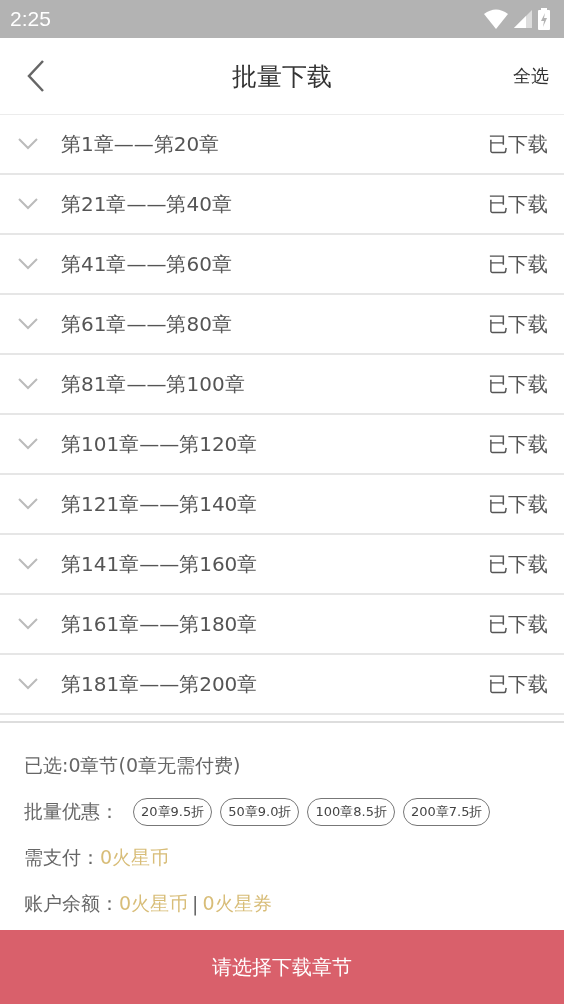  Describe the element at coordinates (160, 444) in the screenshot. I see `chapter-range: 第101章——第120章` at that location.